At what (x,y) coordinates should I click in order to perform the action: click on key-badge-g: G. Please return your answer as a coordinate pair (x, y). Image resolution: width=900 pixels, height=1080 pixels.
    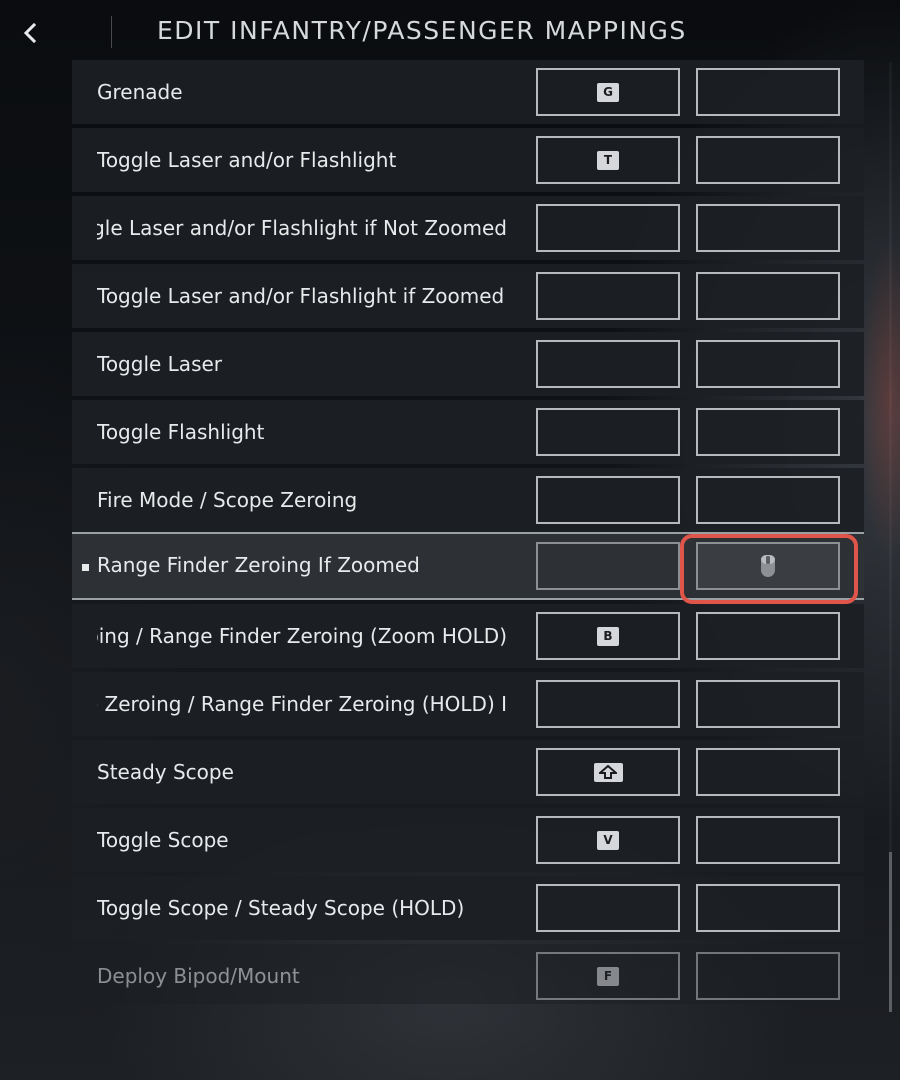
    Looking at the image, I should click on (608, 92).